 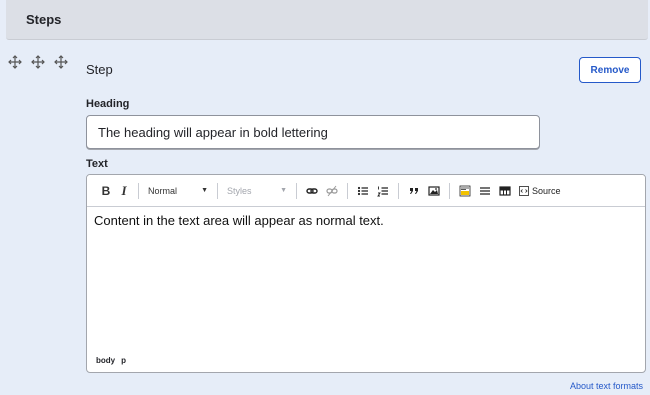 I want to click on steps-header: Steps, so click(x=327, y=20).